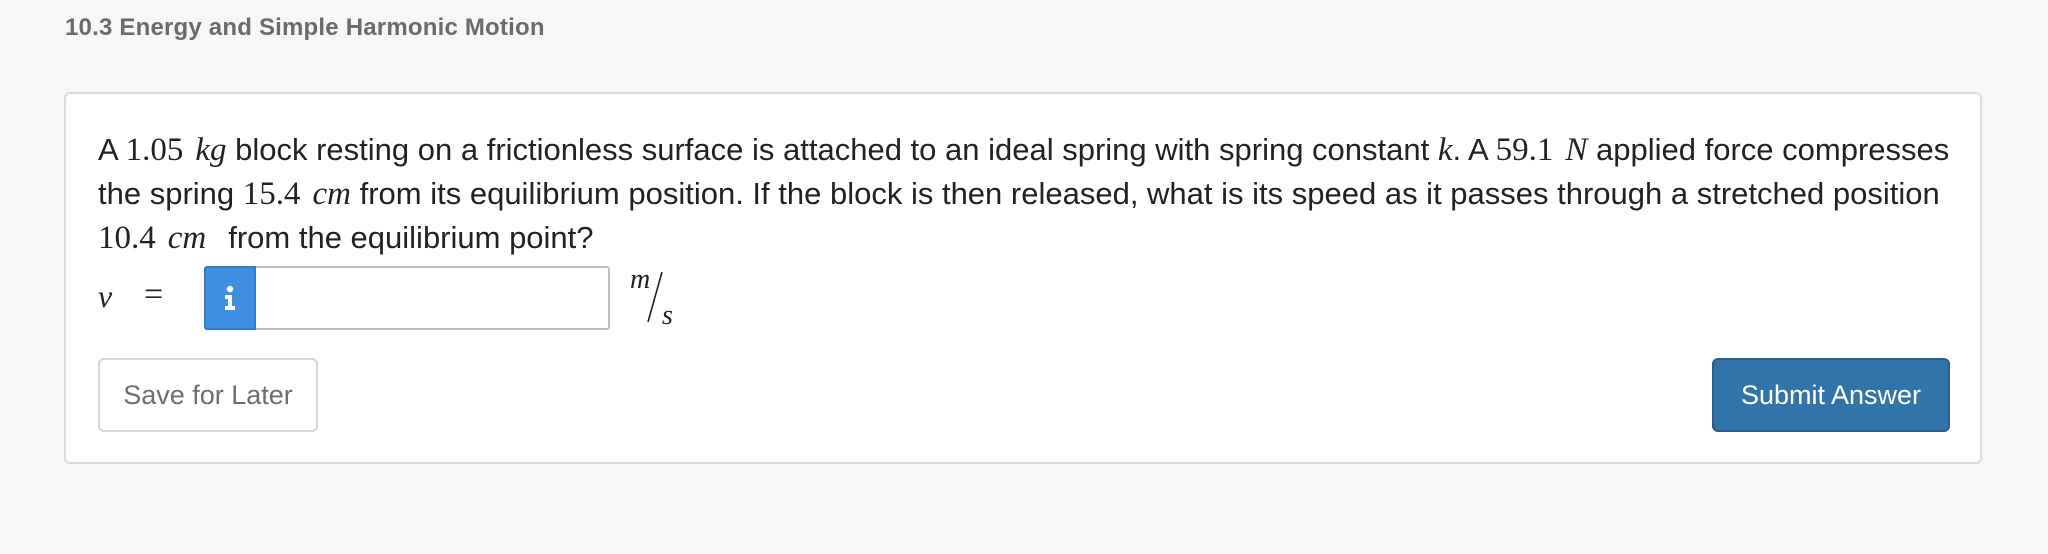 The width and height of the screenshot is (2048, 554). Describe the element at coordinates (208, 395) in the screenshot. I see `save-for-later-button: Save for Later` at that location.